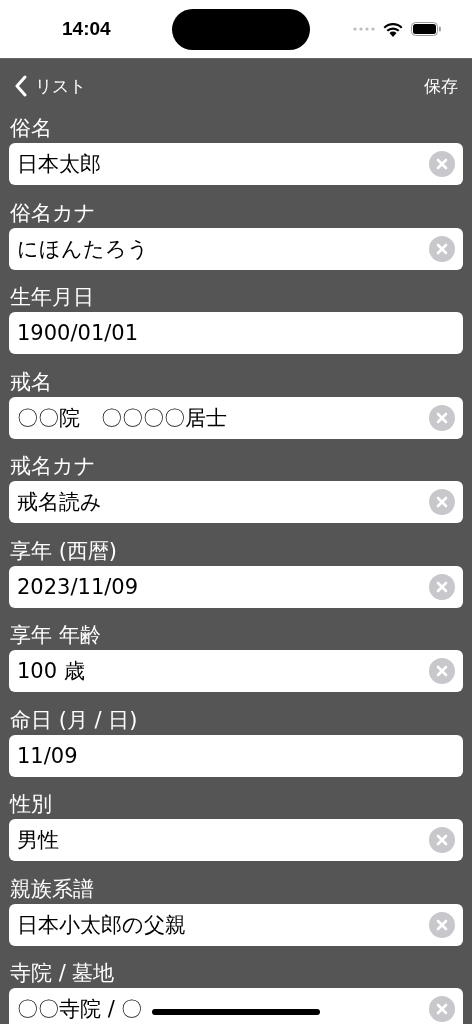  I want to click on battery-icon, so click(426, 29).